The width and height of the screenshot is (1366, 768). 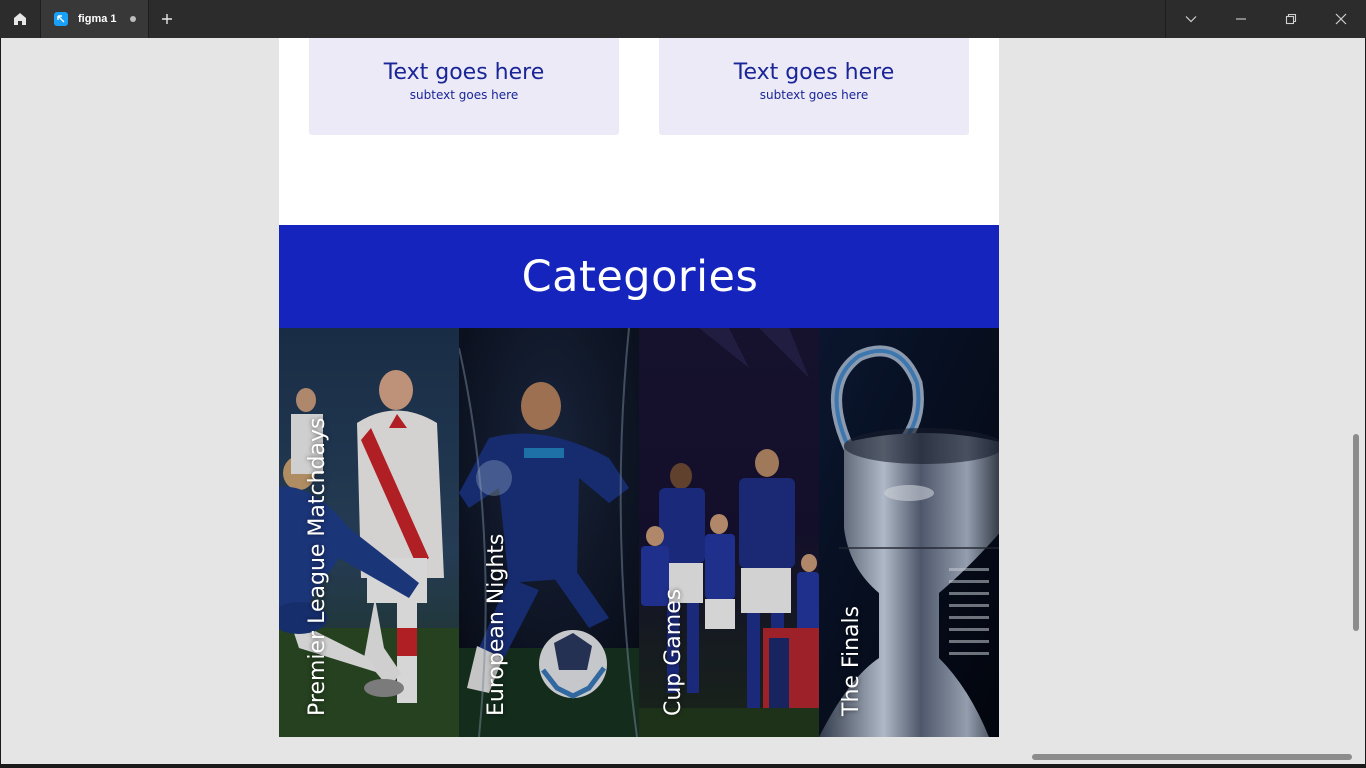 What do you see at coordinates (675, 19) in the screenshot?
I see `drag-region` at bounding box center [675, 19].